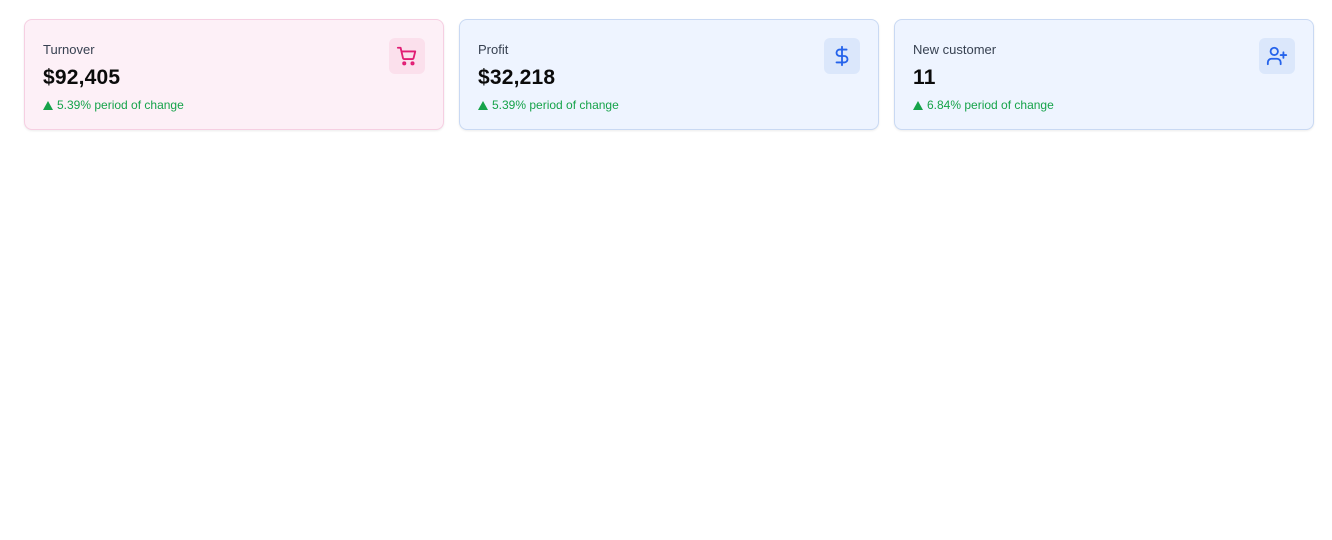  Describe the element at coordinates (842, 56) in the screenshot. I see `dollar-icon` at that location.